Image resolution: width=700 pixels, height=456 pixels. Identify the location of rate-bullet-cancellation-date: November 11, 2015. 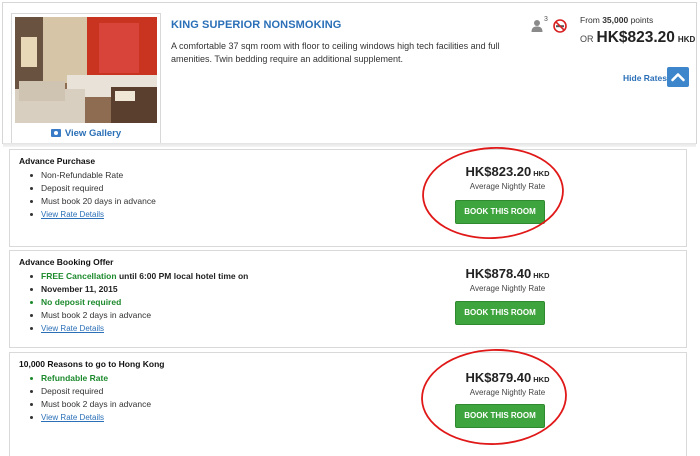
(169, 289).